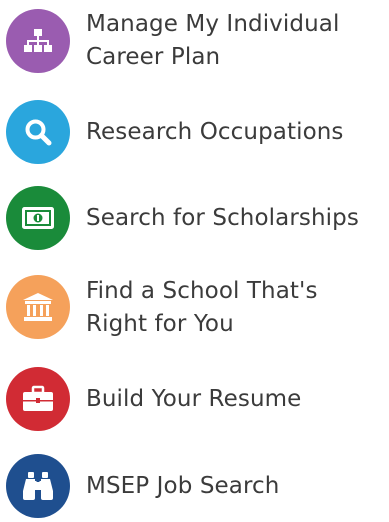  I want to click on menu-item-label: Find a School That's Right for You, so click(202, 307).